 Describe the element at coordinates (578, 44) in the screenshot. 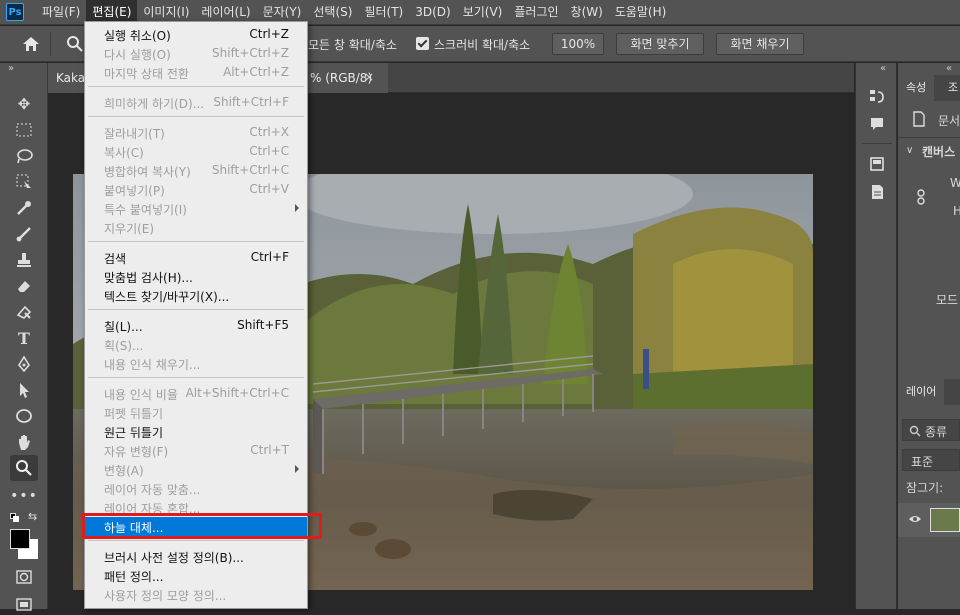

I see `zoom-percent-field: 100%` at that location.